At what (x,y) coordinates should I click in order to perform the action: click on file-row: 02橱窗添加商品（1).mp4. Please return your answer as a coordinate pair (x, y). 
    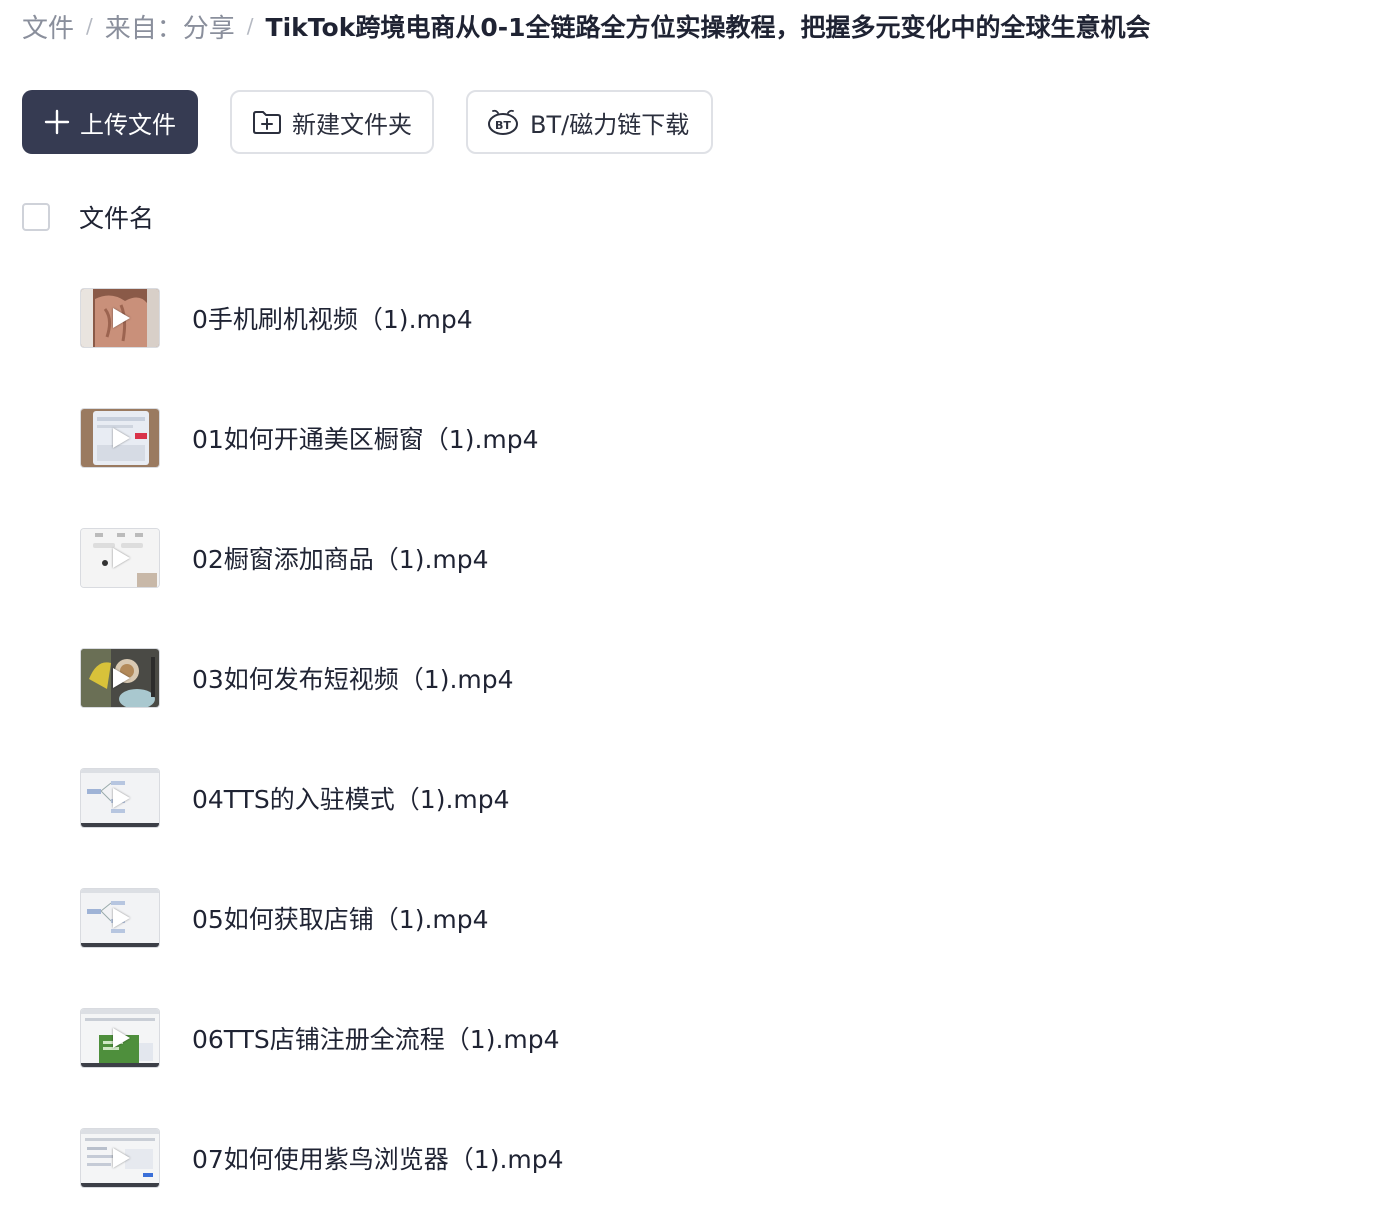
    Looking at the image, I should click on (698, 558).